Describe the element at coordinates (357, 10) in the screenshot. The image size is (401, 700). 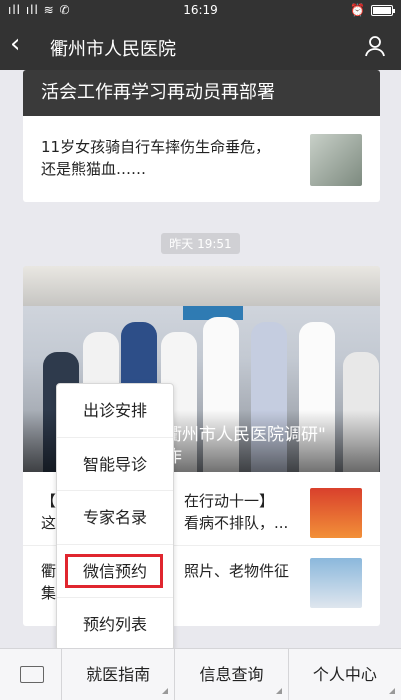
I see `alarm-icon: ⏰` at that location.